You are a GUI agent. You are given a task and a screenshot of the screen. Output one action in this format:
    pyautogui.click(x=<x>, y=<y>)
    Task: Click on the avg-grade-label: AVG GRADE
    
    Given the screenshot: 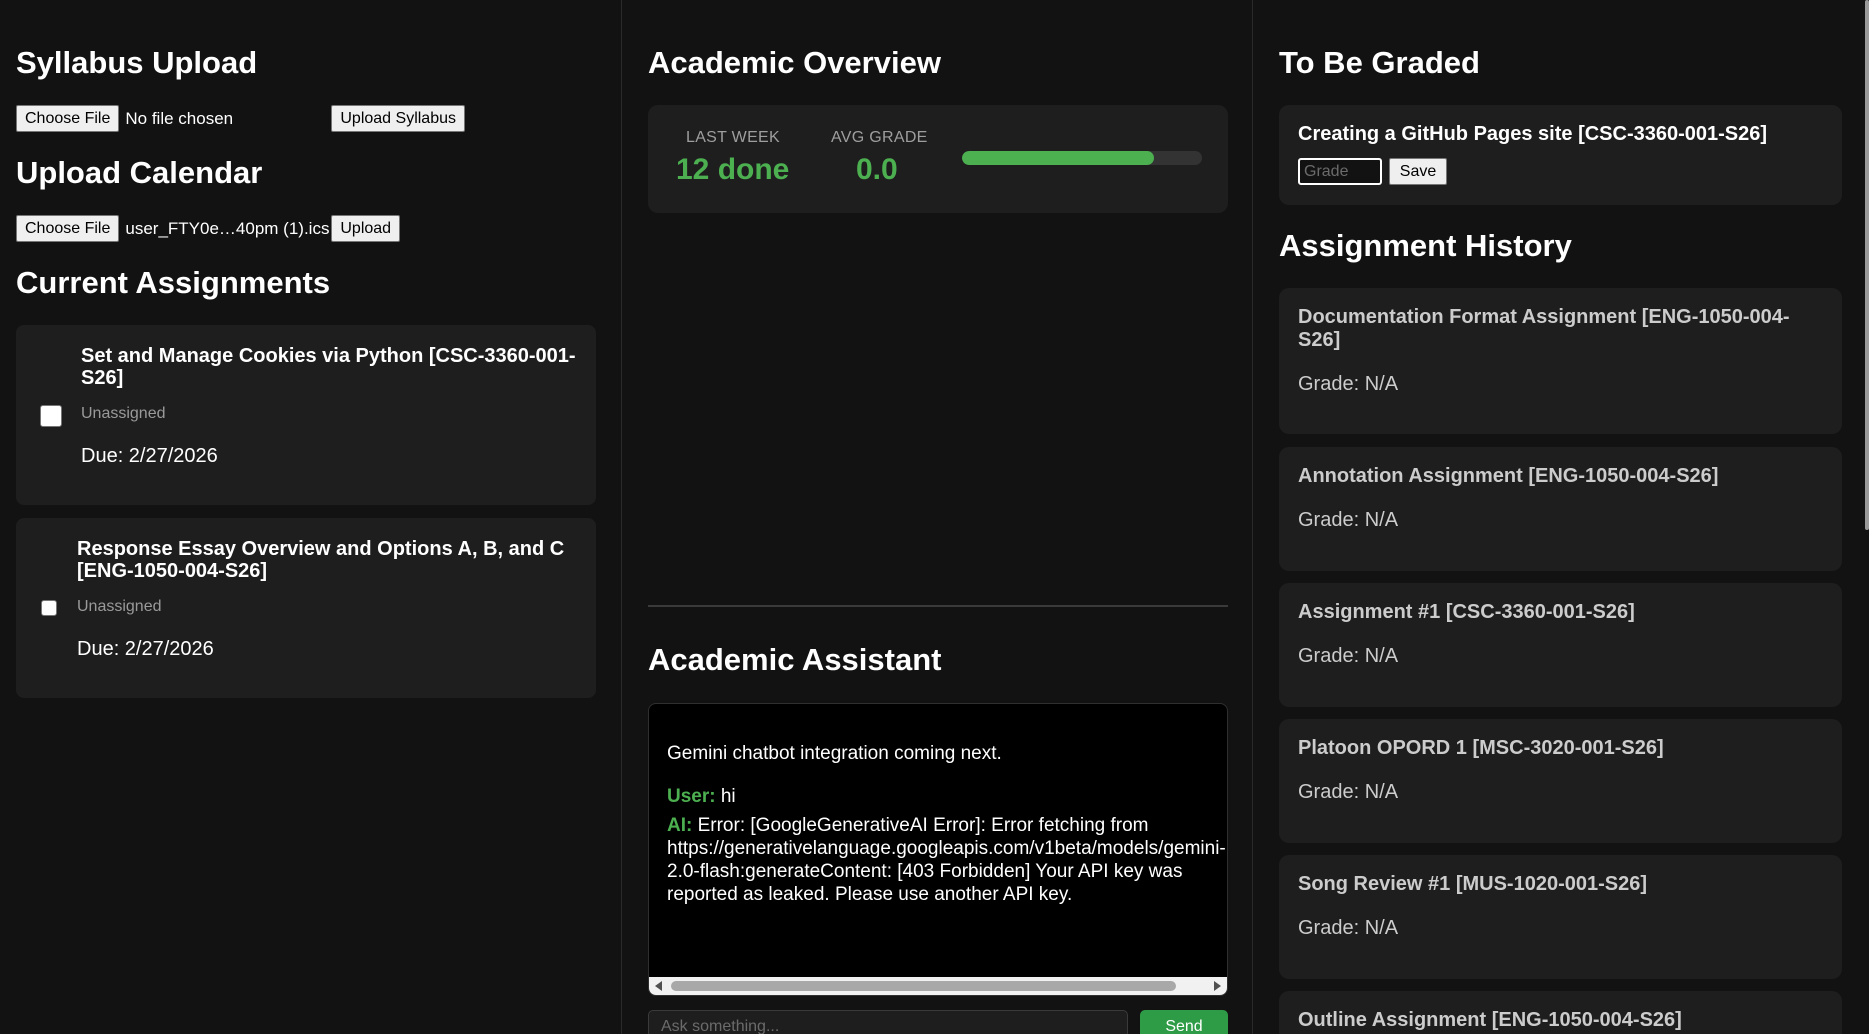 What is the action you would take?
    pyautogui.click(x=879, y=137)
    